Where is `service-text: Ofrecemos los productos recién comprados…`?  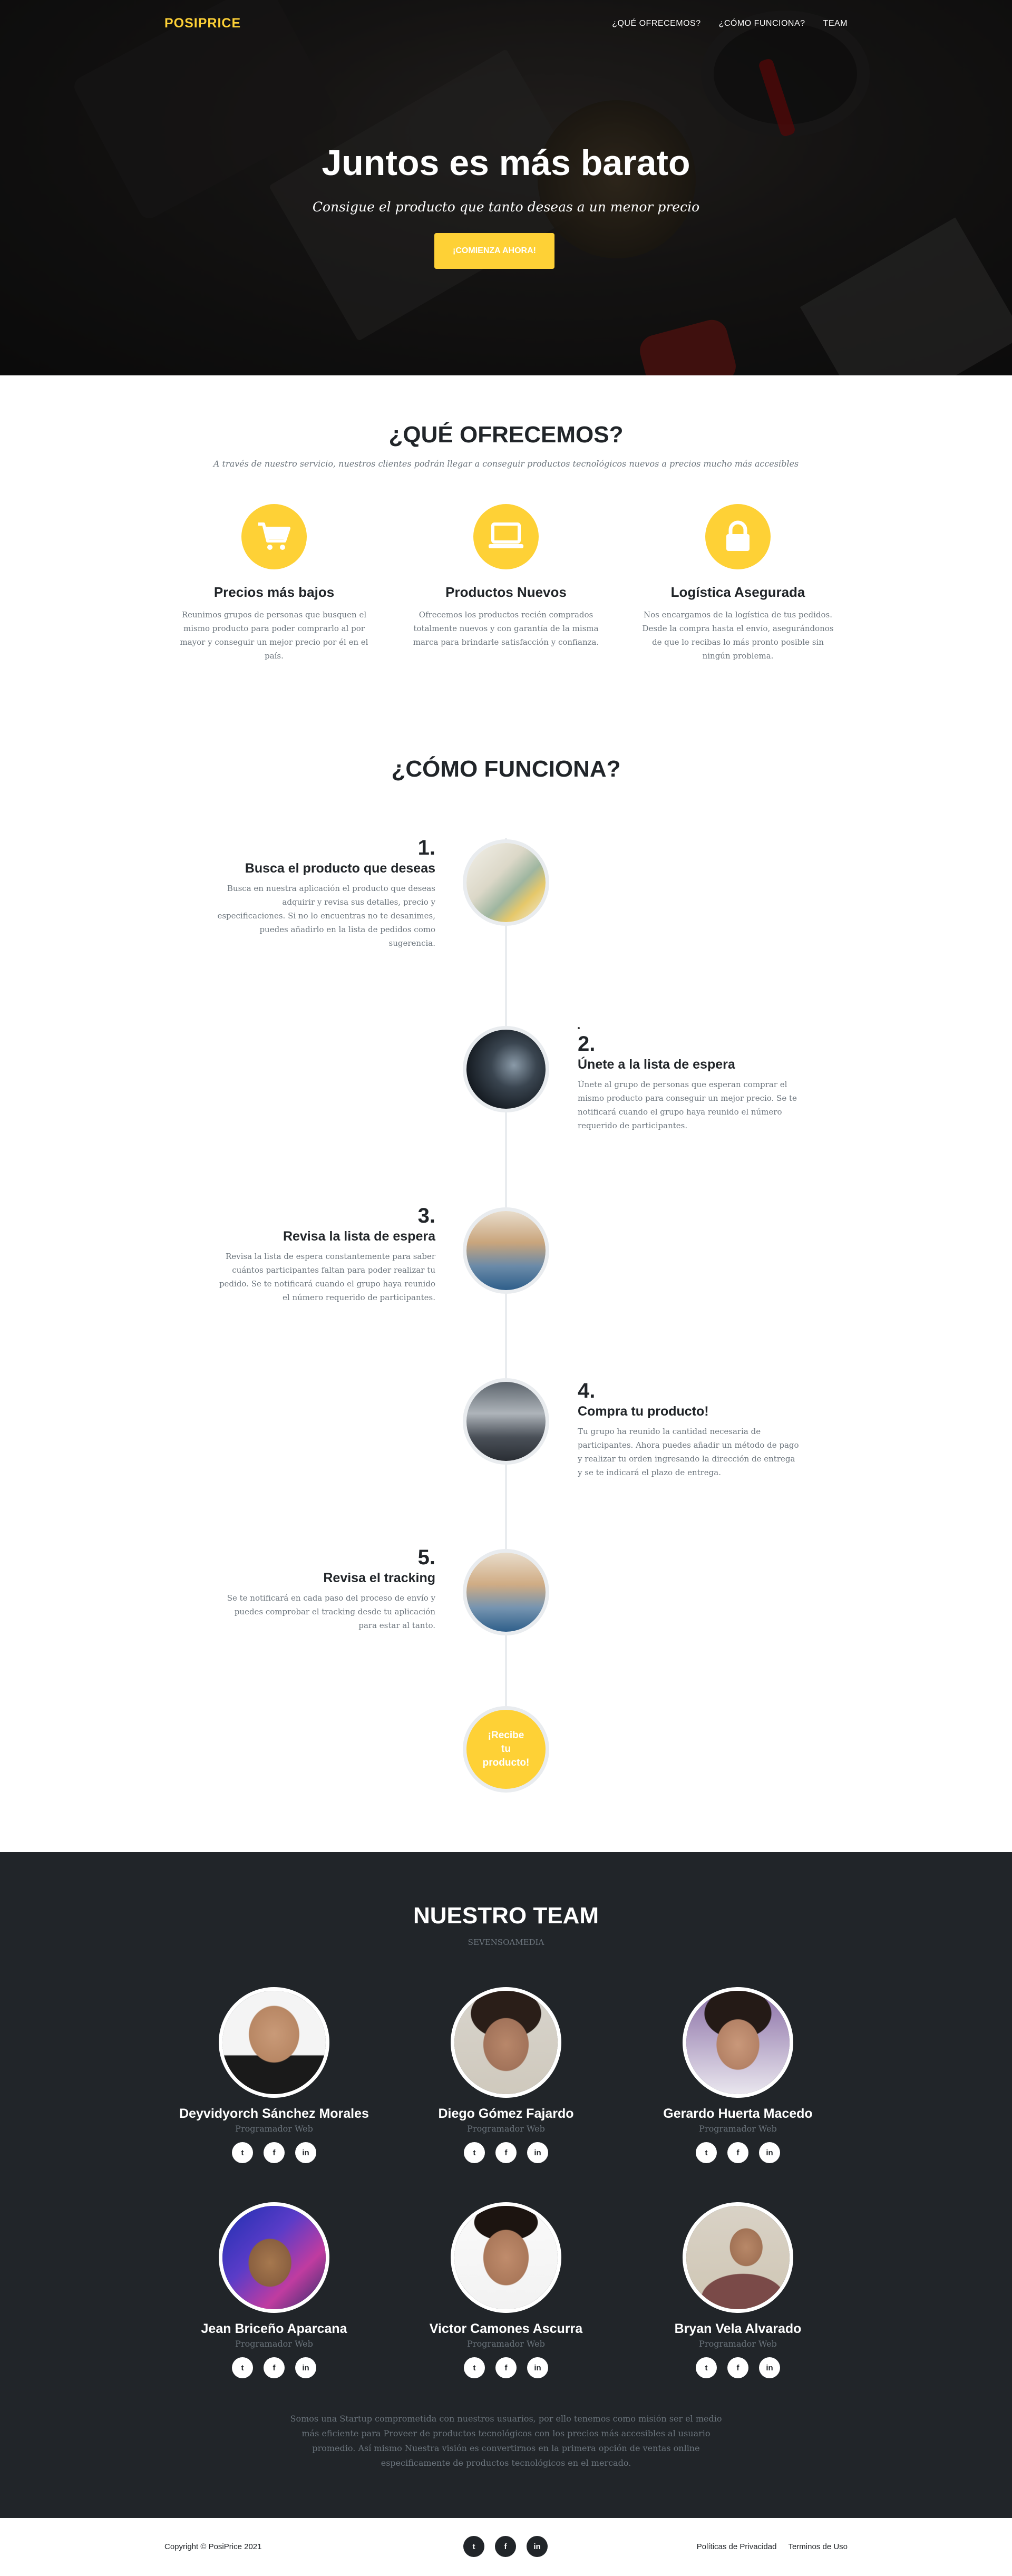
service-text: Ofrecemos los productos recién comprados… is located at coordinates (506, 628).